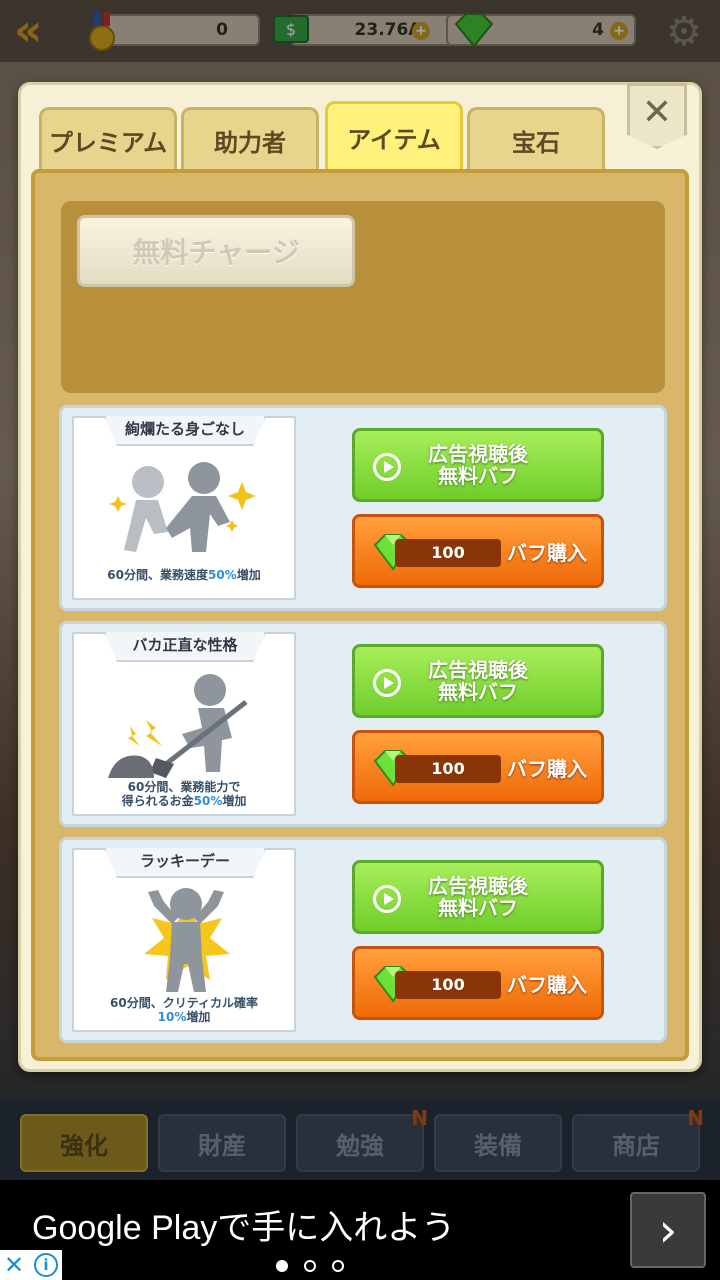 The height and width of the screenshot is (1280, 720). What do you see at coordinates (108, 143) in the screenshot?
I see `tab-label: プレミアム` at bounding box center [108, 143].